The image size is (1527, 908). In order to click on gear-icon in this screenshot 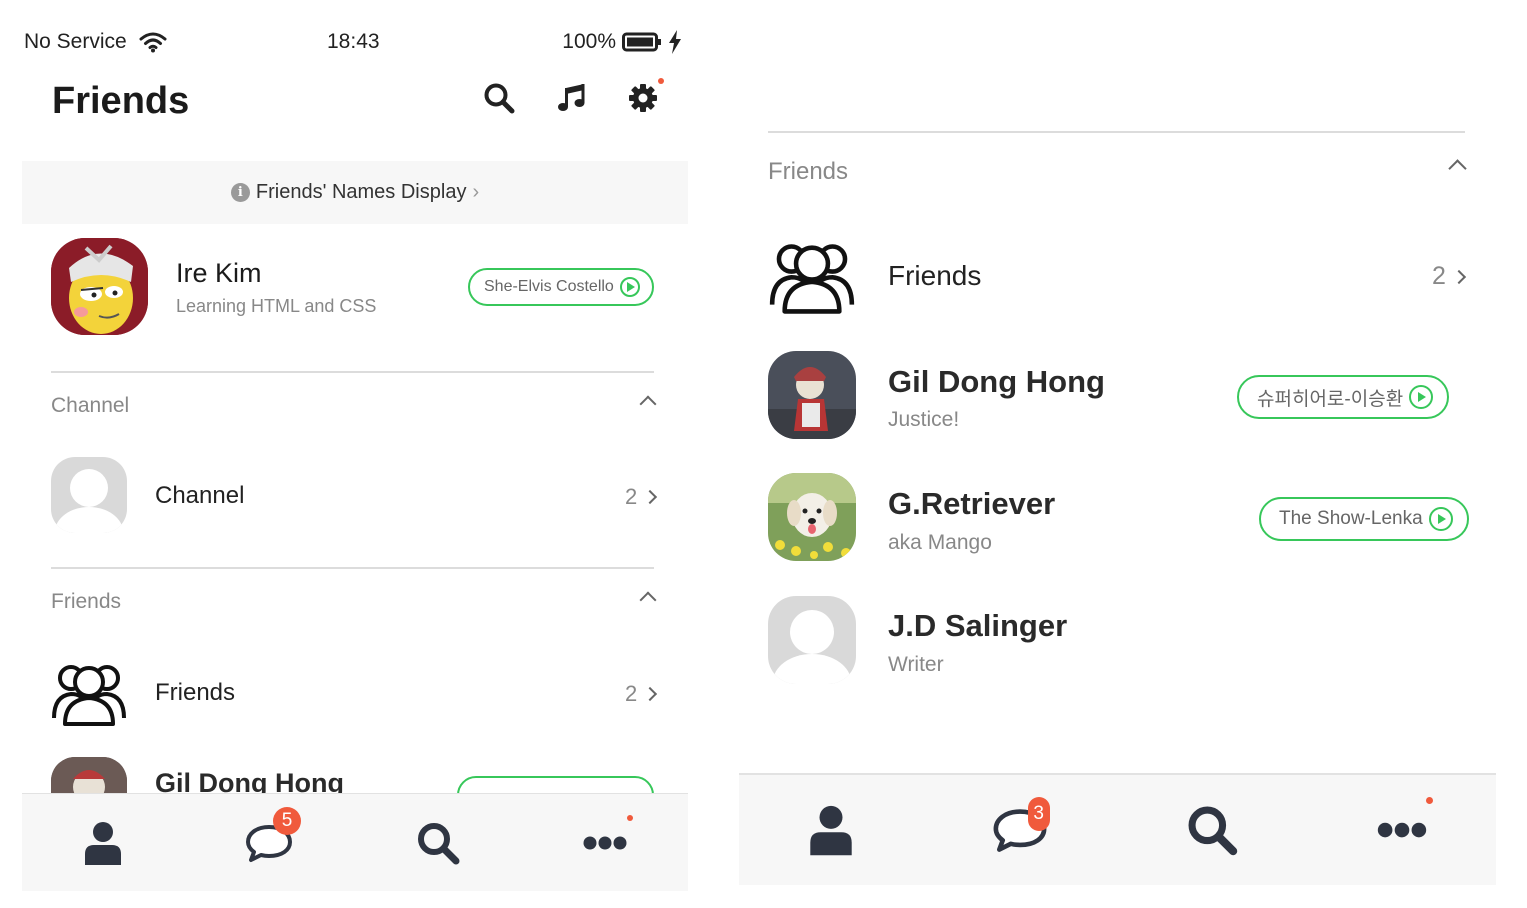, I will do `click(643, 98)`.